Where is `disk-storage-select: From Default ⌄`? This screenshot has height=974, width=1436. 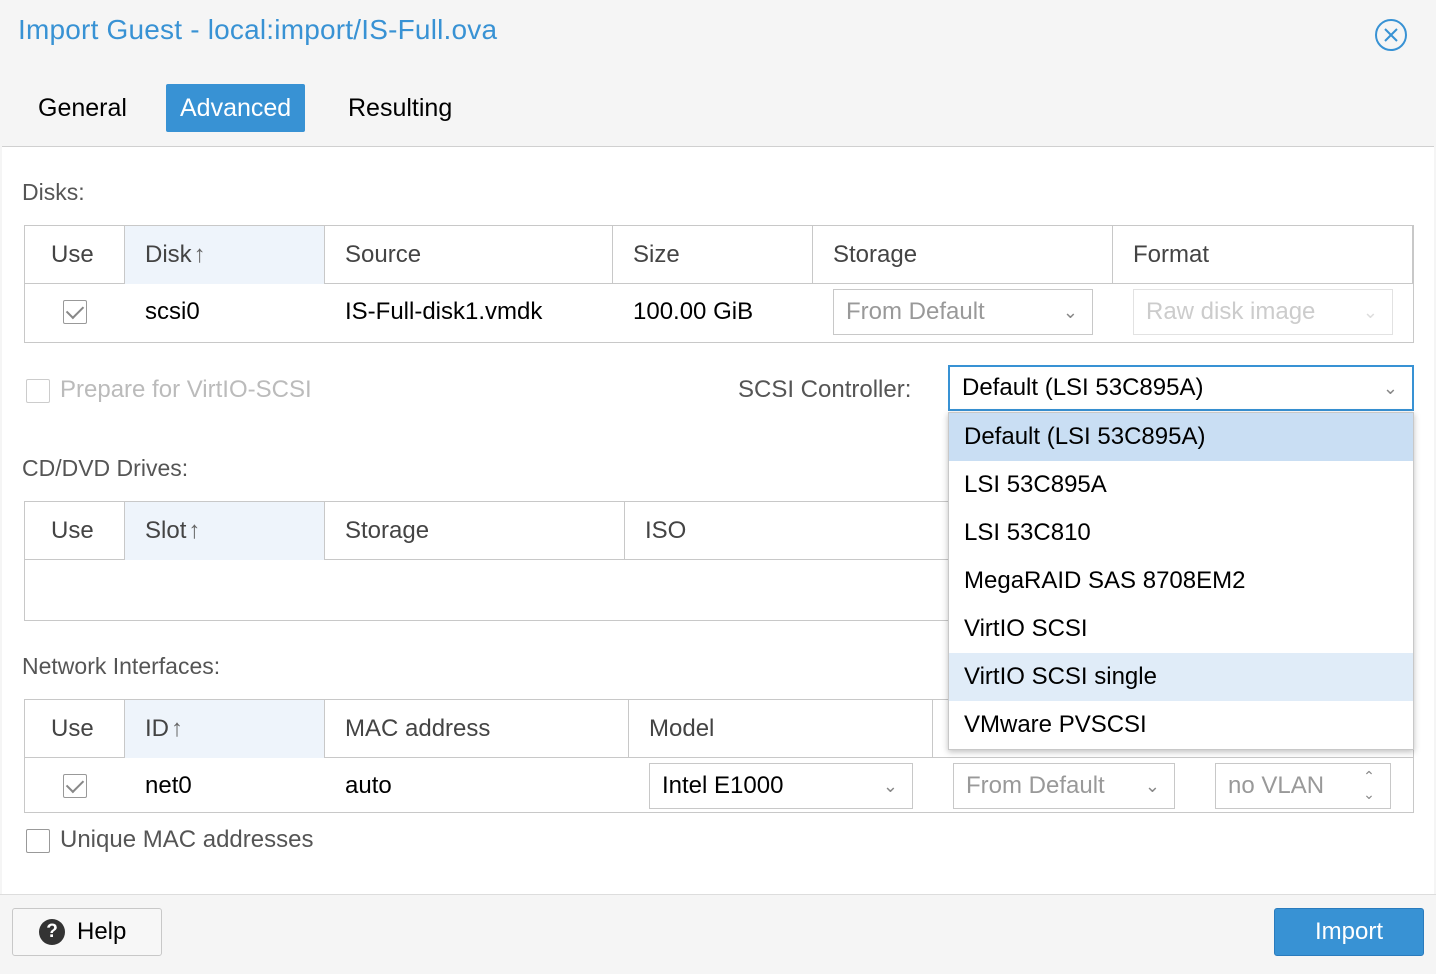 disk-storage-select: From Default ⌄ is located at coordinates (963, 312).